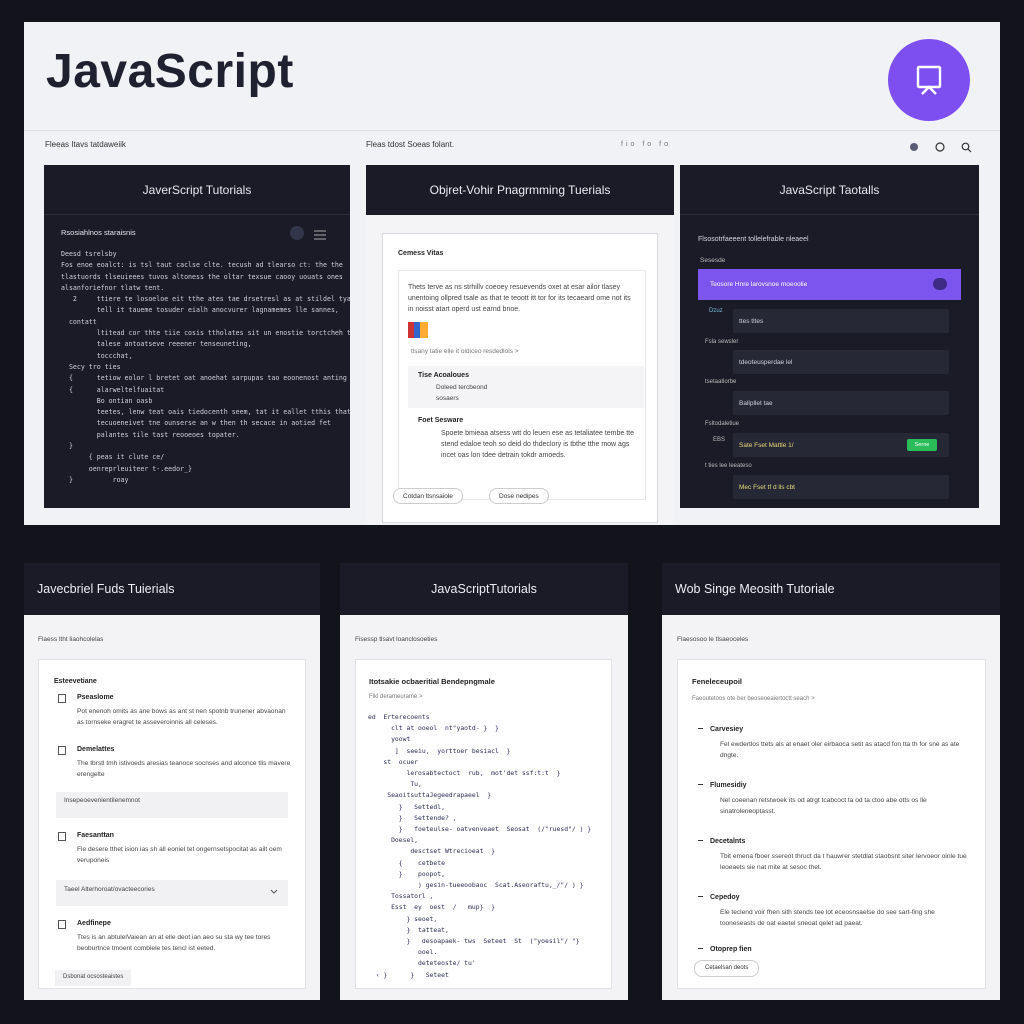  Describe the element at coordinates (107, 400) in the screenshot. I see `code-line: Bo ontian oasb` at that location.